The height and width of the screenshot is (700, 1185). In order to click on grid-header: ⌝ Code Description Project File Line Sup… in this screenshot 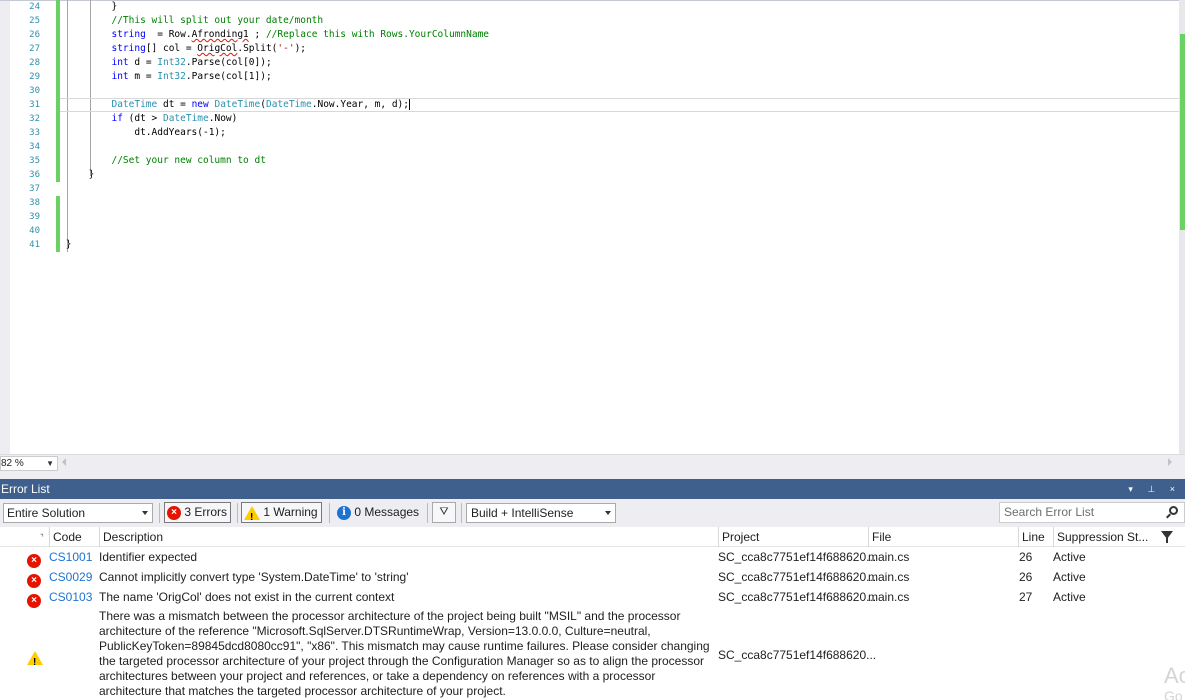, I will do `click(592, 537)`.